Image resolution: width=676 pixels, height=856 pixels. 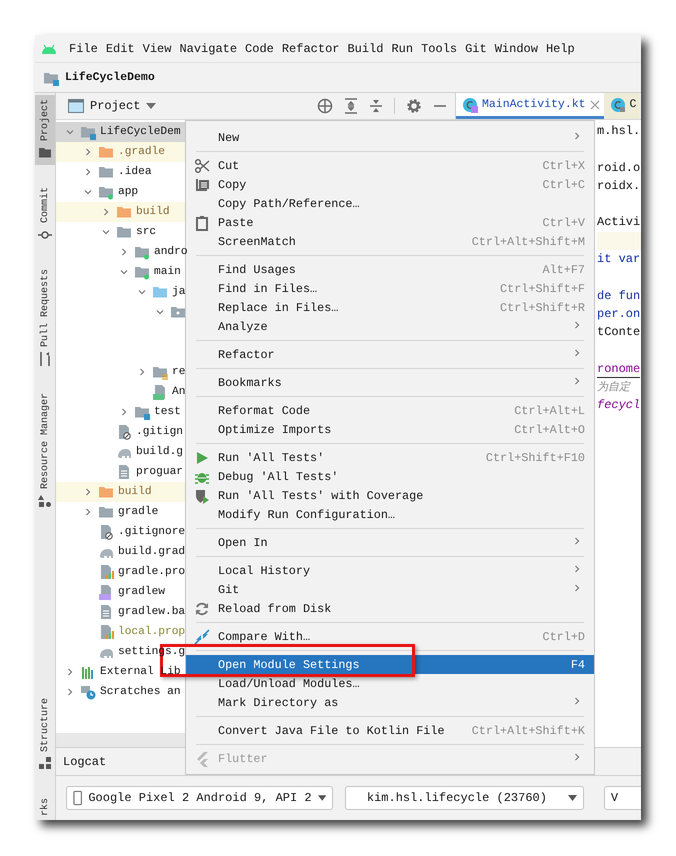 I want to click on code-line: Activi, so click(x=619, y=223).